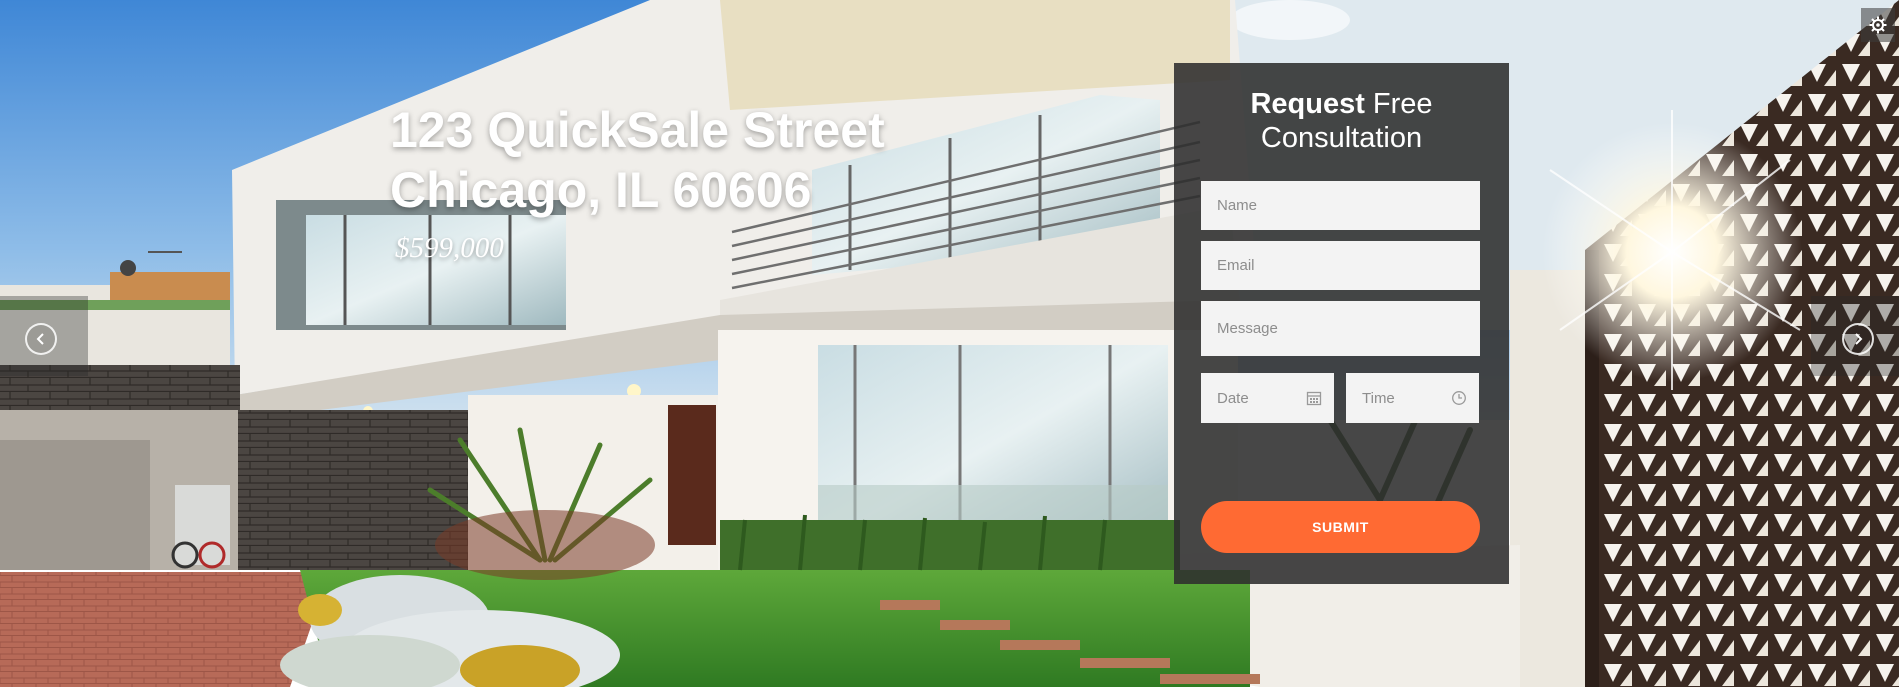 The image size is (1899, 687). Describe the element at coordinates (1412, 398) in the screenshot. I see `time-picker` at that location.